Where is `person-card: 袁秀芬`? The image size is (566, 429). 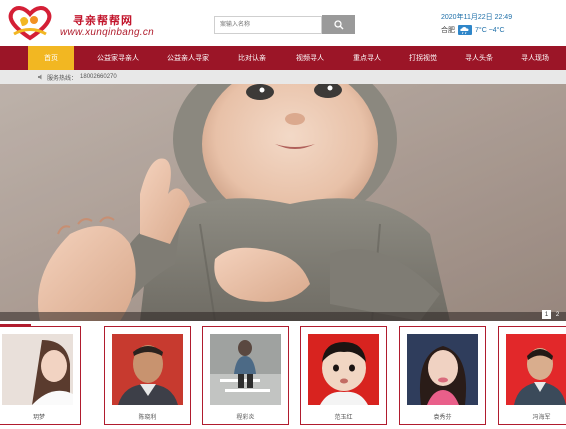
person-card: 袁秀芬 is located at coordinates (442, 375).